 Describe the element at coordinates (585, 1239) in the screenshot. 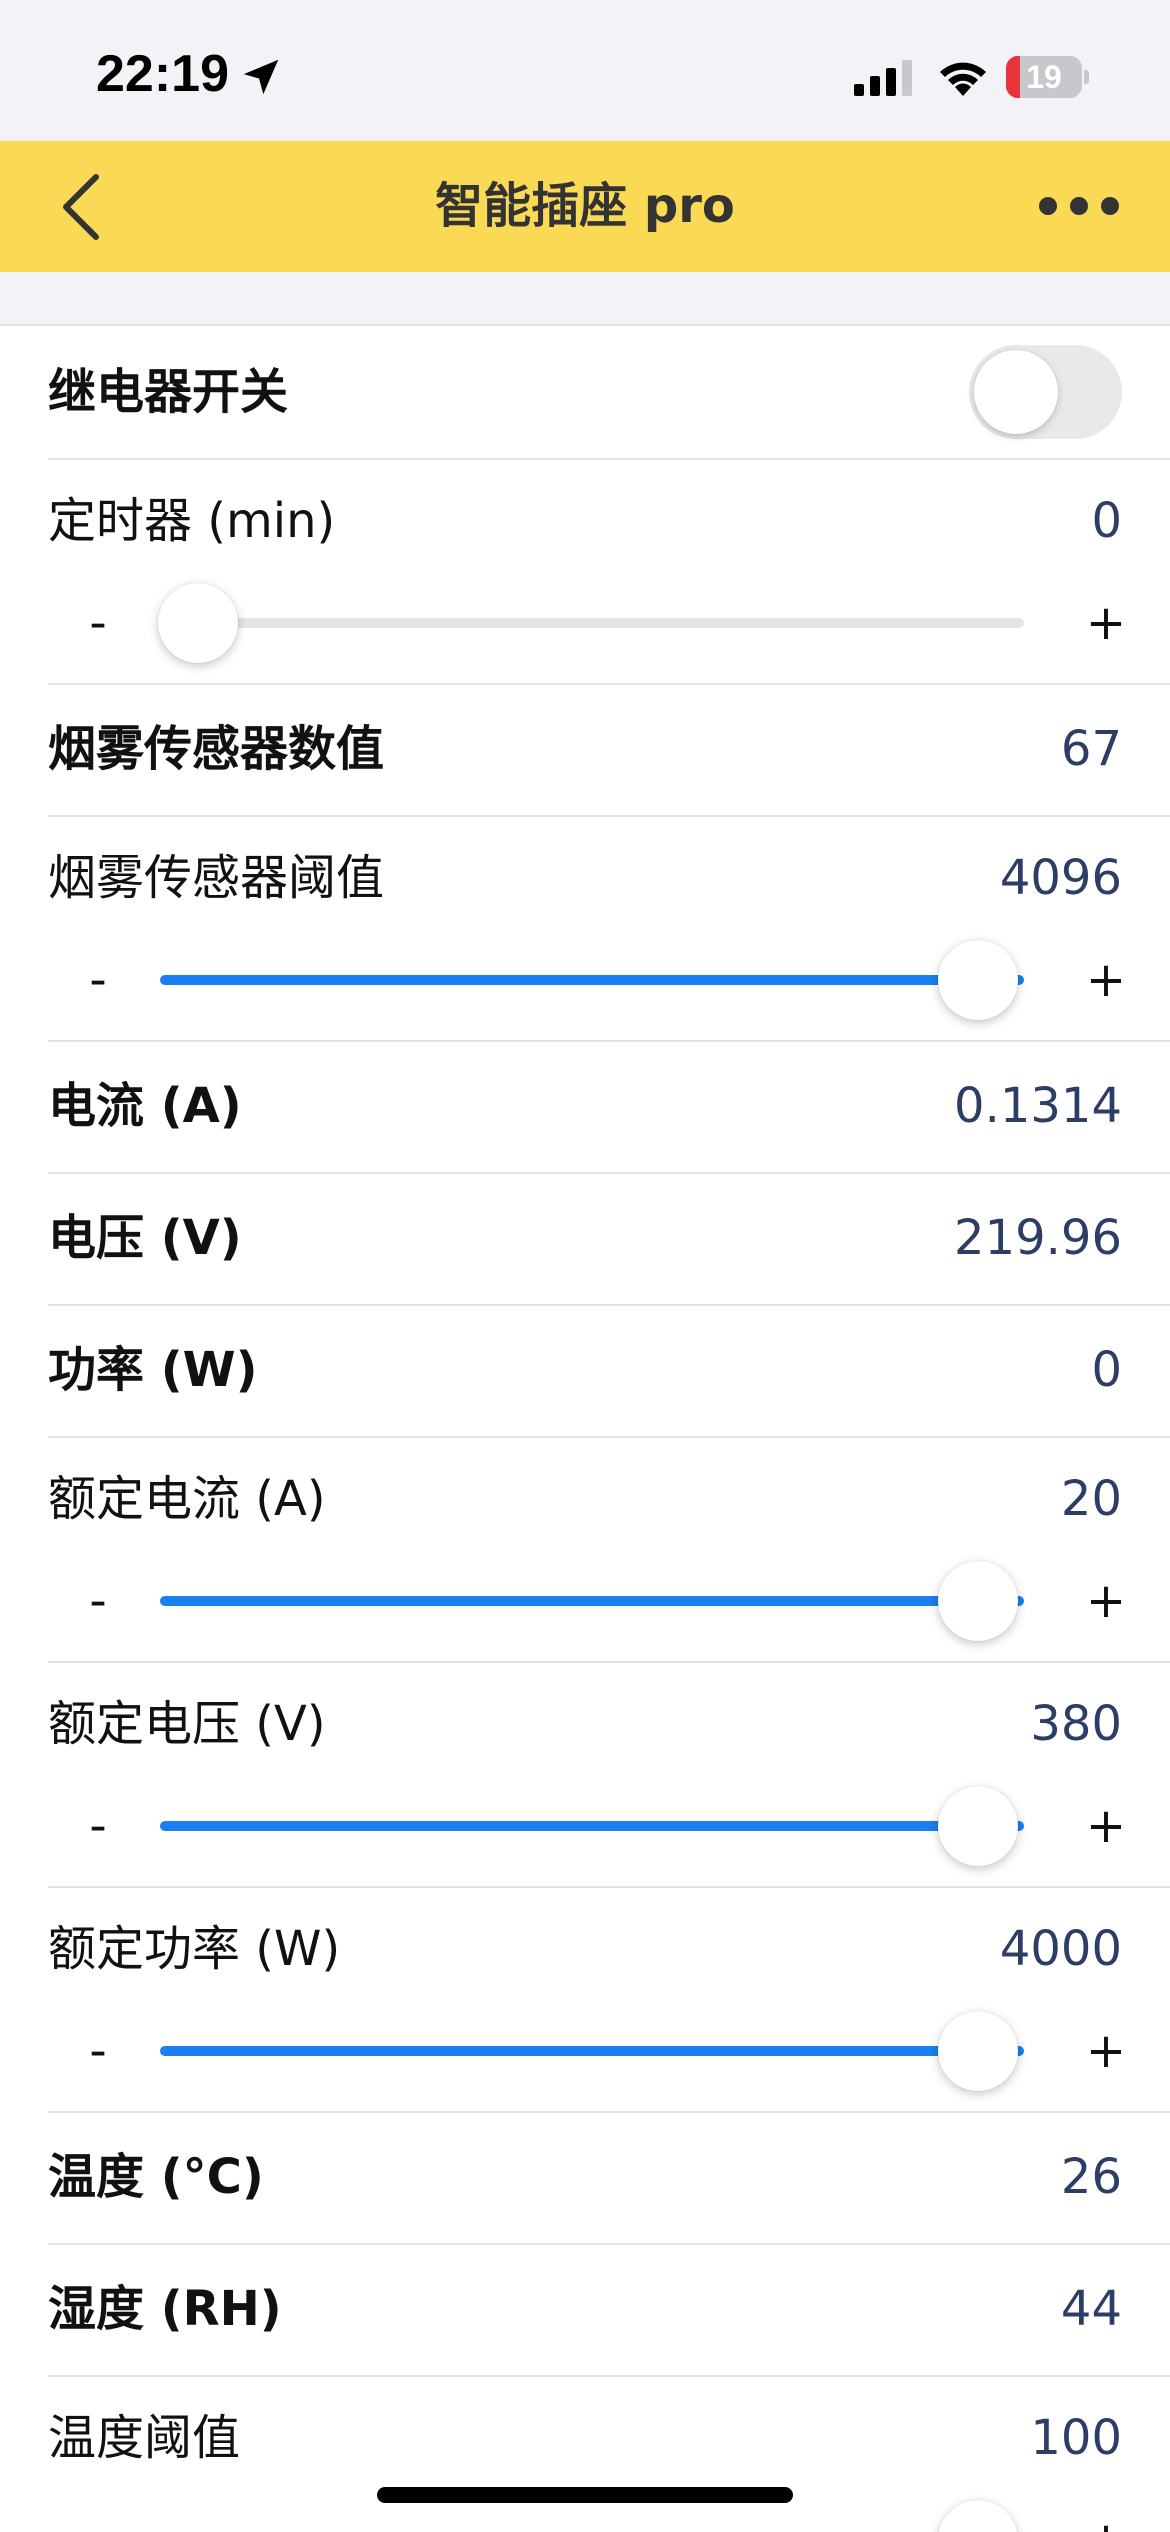

I see `row-voltage: 电压 (V) 219.96` at that location.